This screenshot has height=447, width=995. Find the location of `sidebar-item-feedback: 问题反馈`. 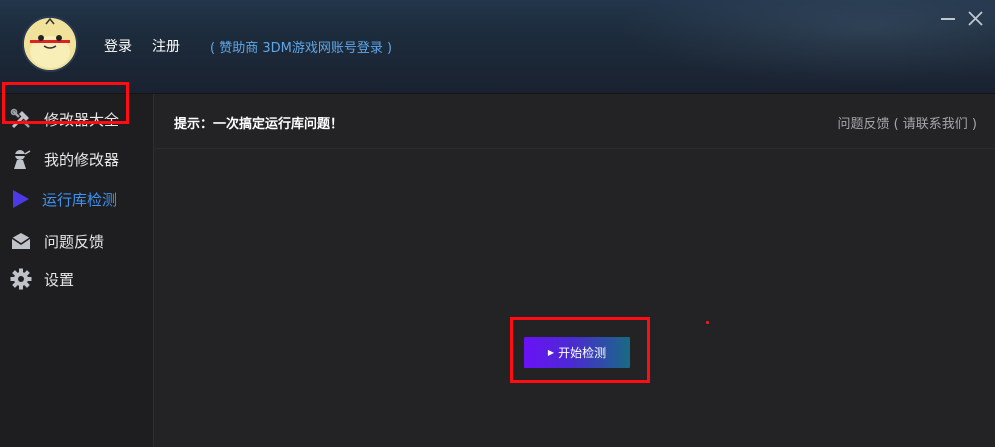

sidebar-item-feedback: 问题反馈 is located at coordinates (76, 241).